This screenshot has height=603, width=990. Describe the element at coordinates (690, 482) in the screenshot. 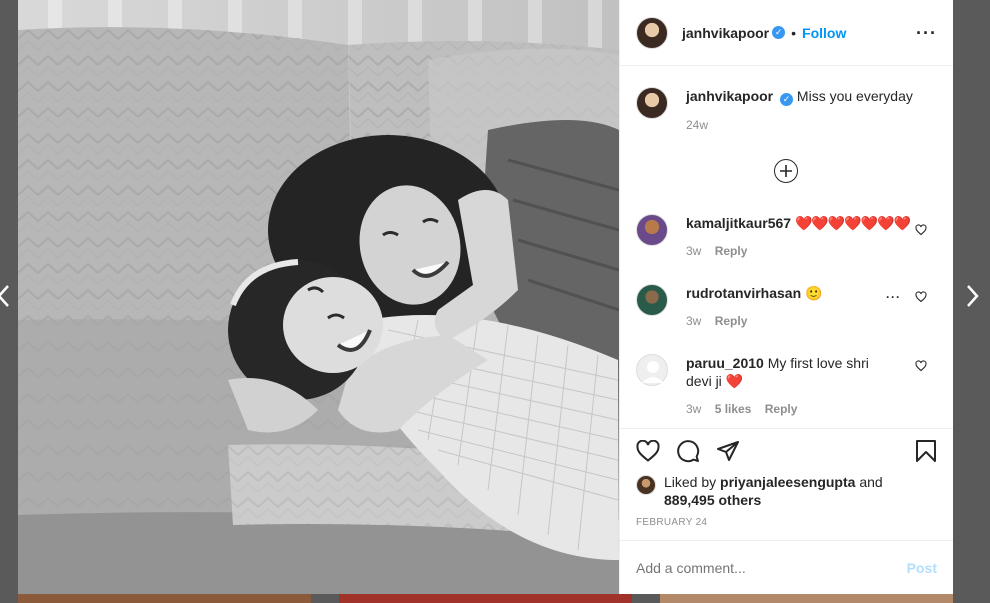

I see `likes-prefix: Liked by` at that location.